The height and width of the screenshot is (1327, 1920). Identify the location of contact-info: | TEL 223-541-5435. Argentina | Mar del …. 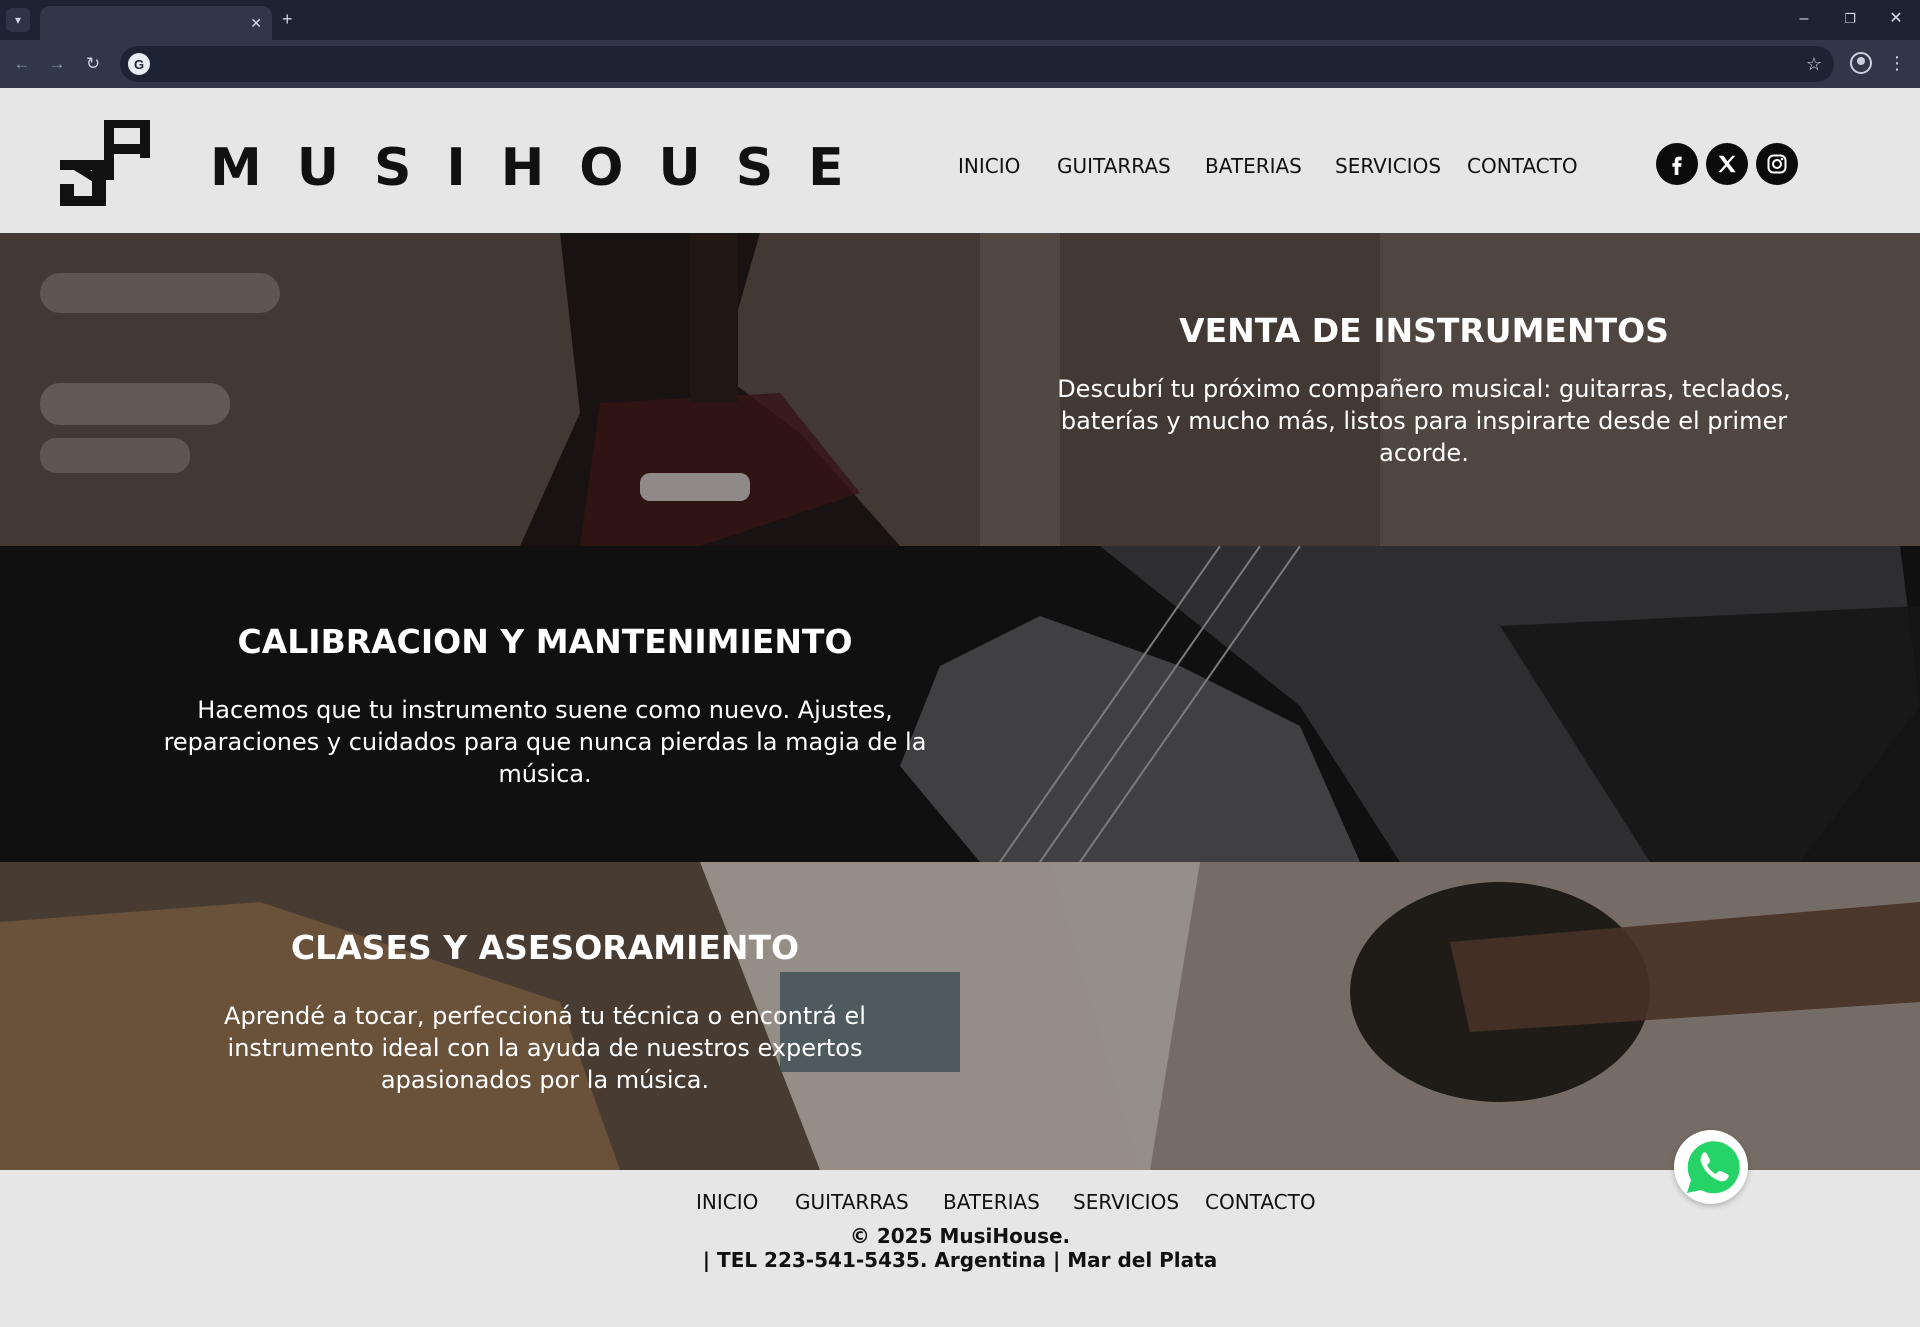
(960, 1260).